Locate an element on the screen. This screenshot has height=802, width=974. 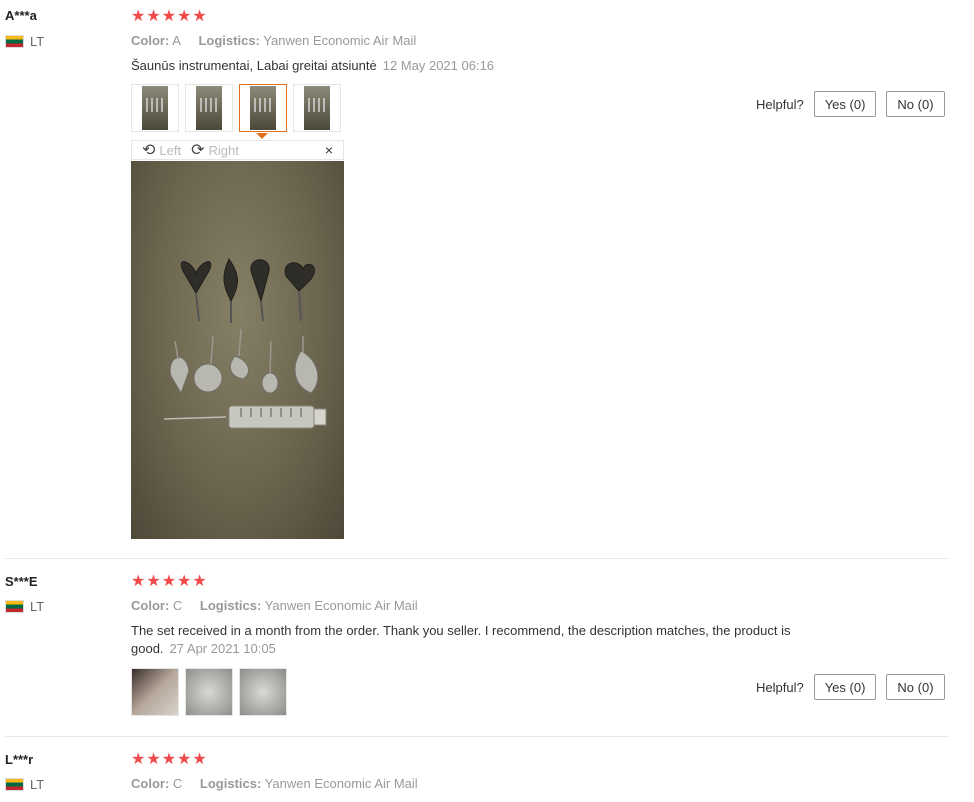
review-photo-thumb-active is located at coordinates (263, 108).